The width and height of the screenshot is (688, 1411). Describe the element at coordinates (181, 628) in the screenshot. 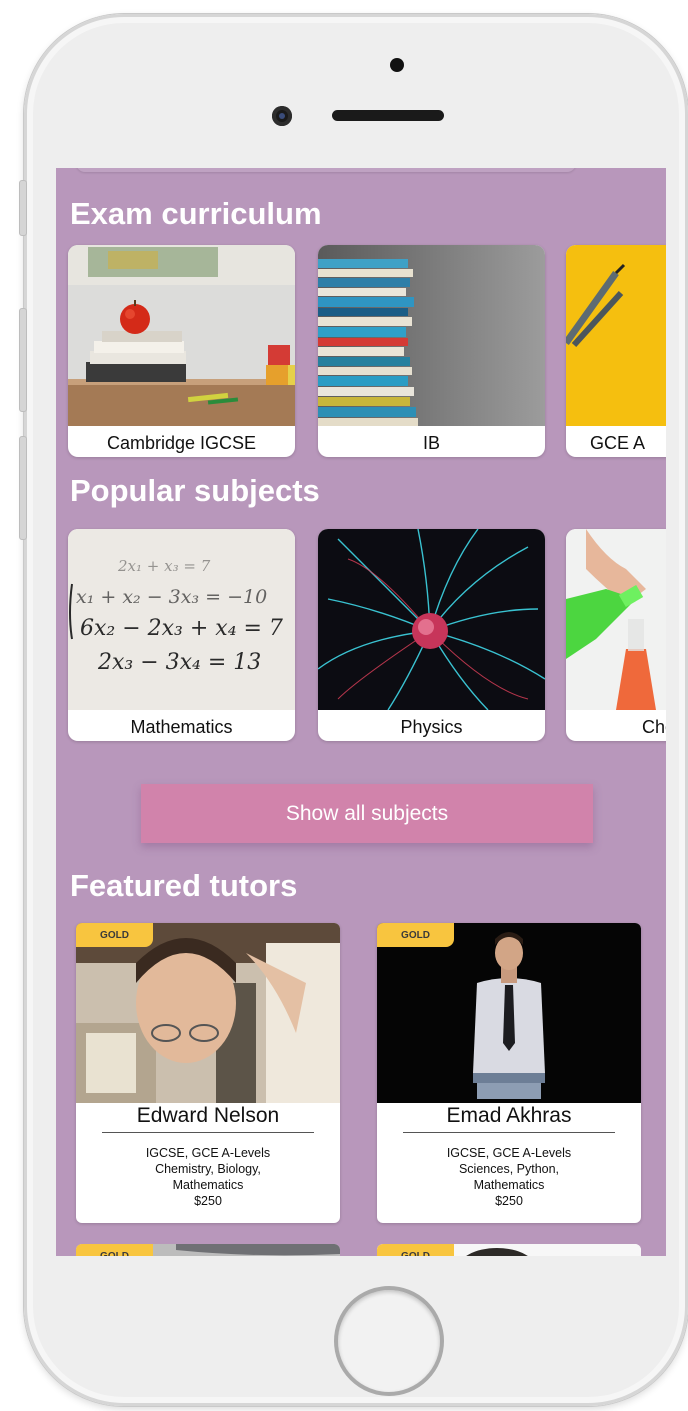

I see `svg-text: 6x₂ − 2x₃ + x₄ = 7` at that location.